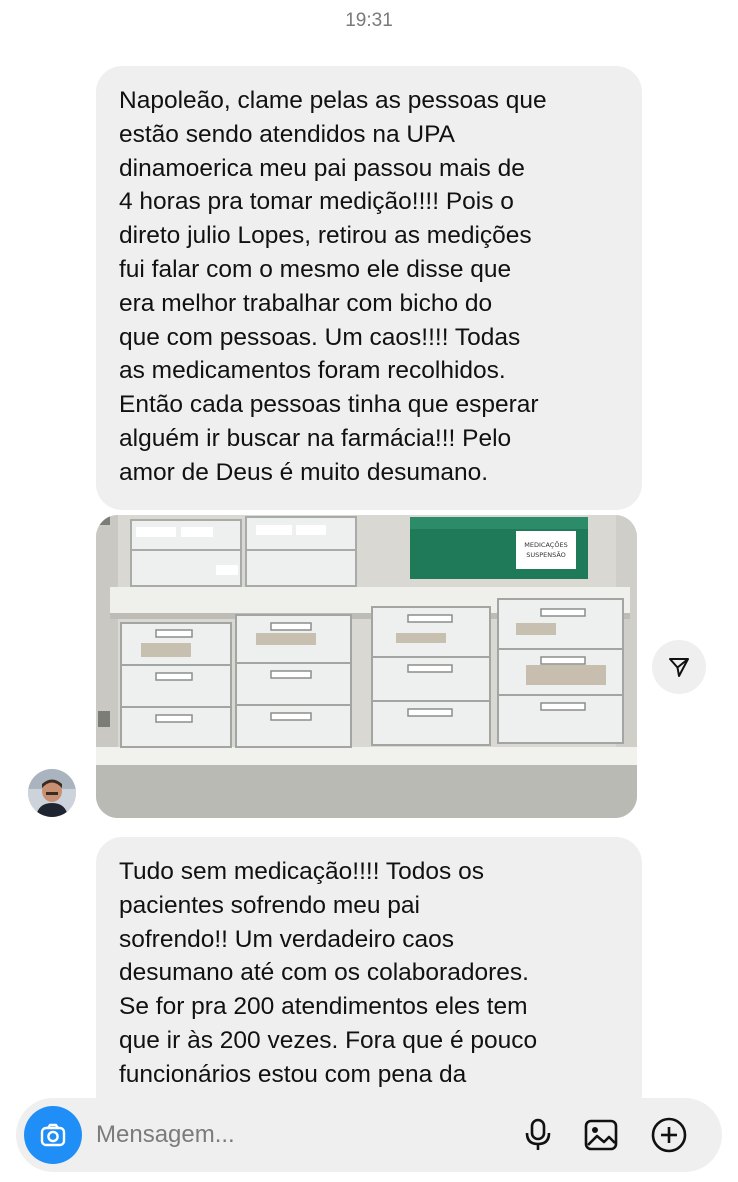 The width and height of the screenshot is (738, 1182). I want to click on image-icon, so click(601, 1135).